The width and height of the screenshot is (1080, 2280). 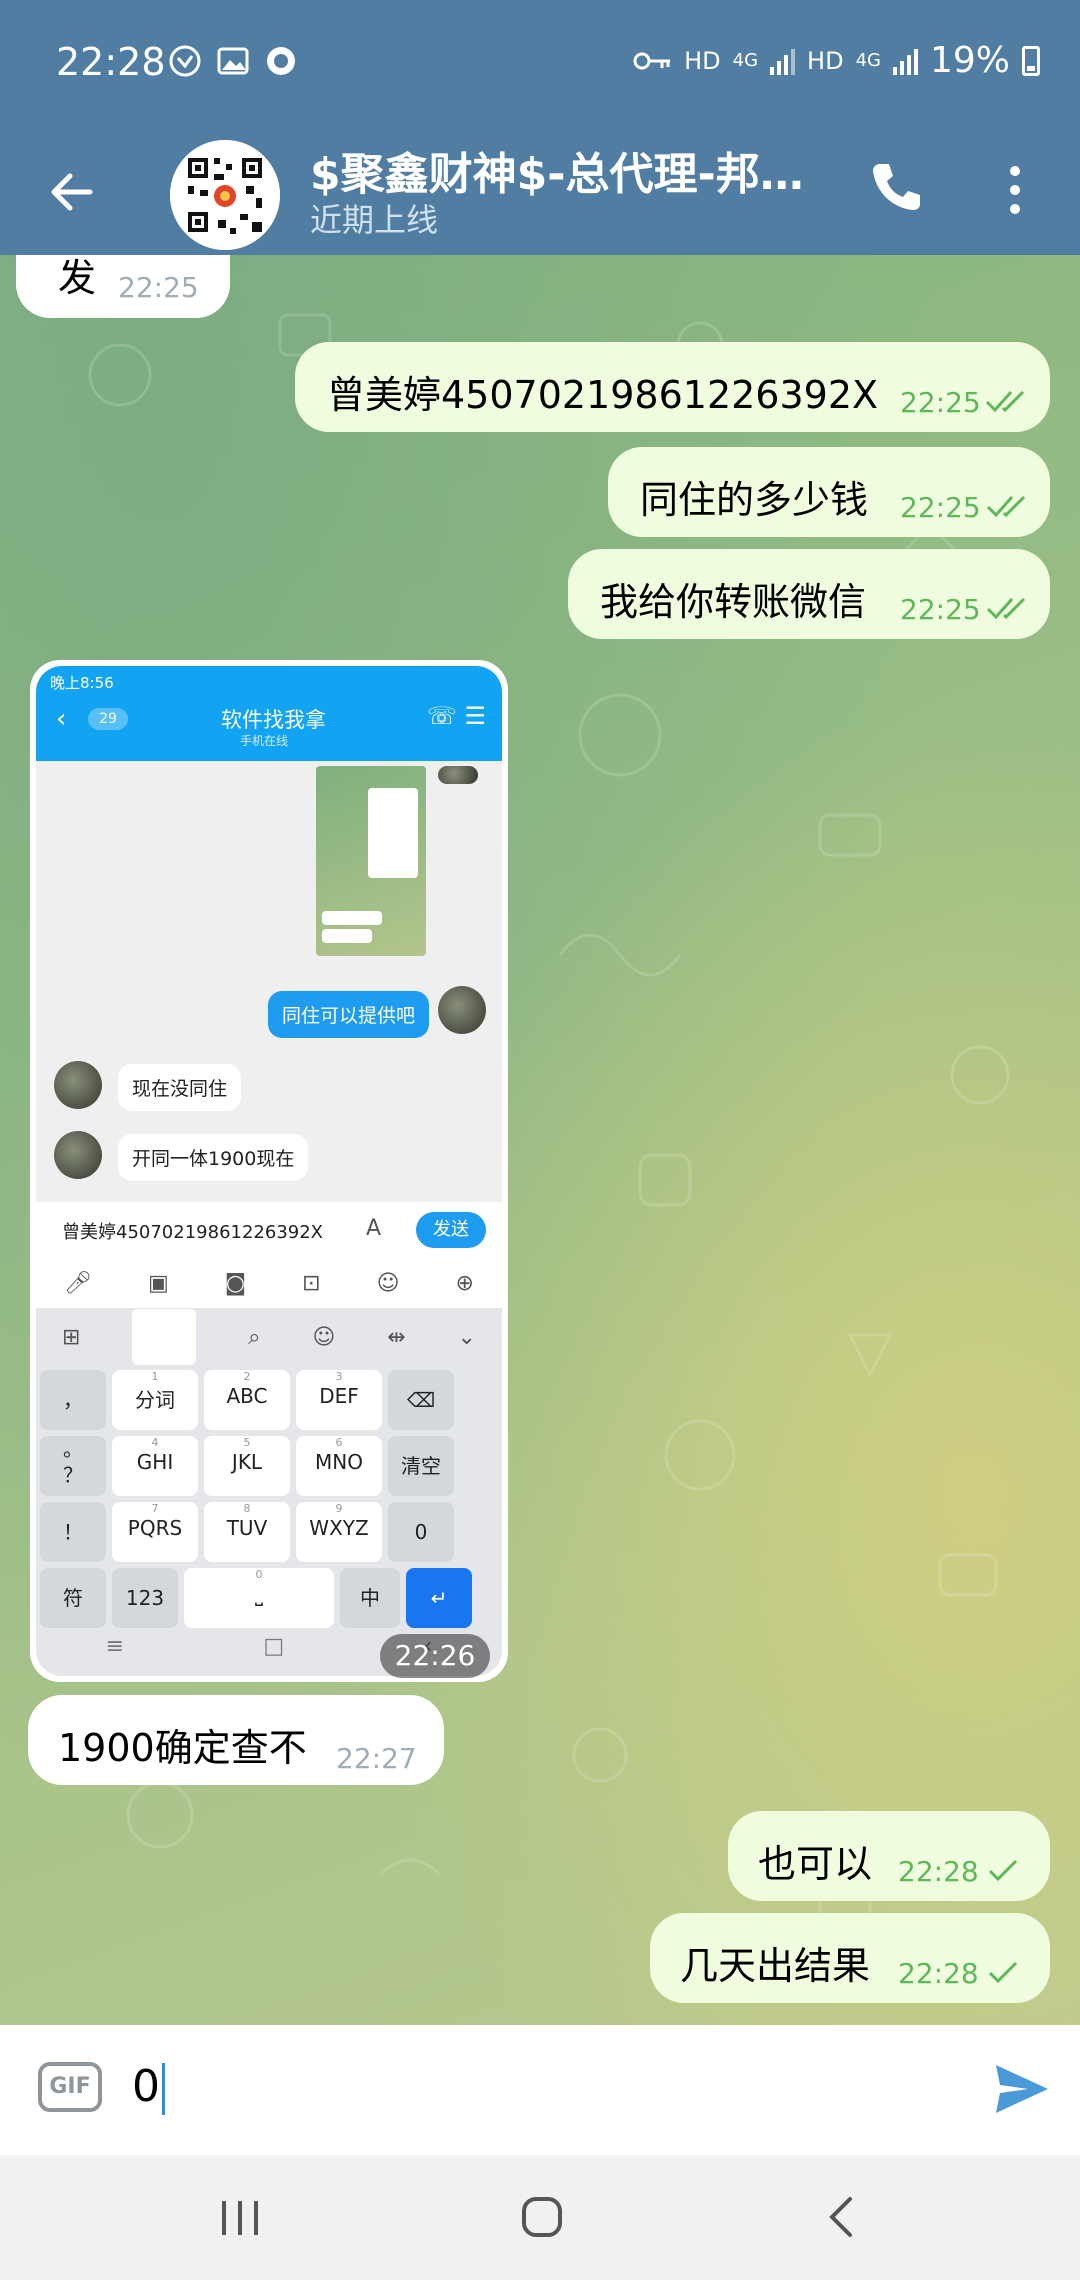 I want to click on embedded-key: 8 TUV, so click(x=247, y=1532).